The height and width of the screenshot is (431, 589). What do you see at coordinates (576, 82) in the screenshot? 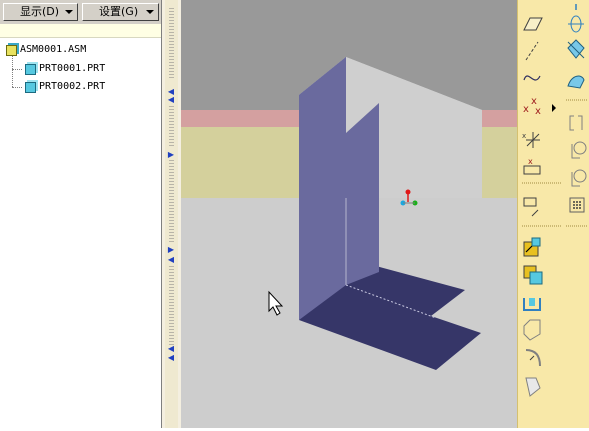
I see `variable-section-sweep-icon` at bounding box center [576, 82].